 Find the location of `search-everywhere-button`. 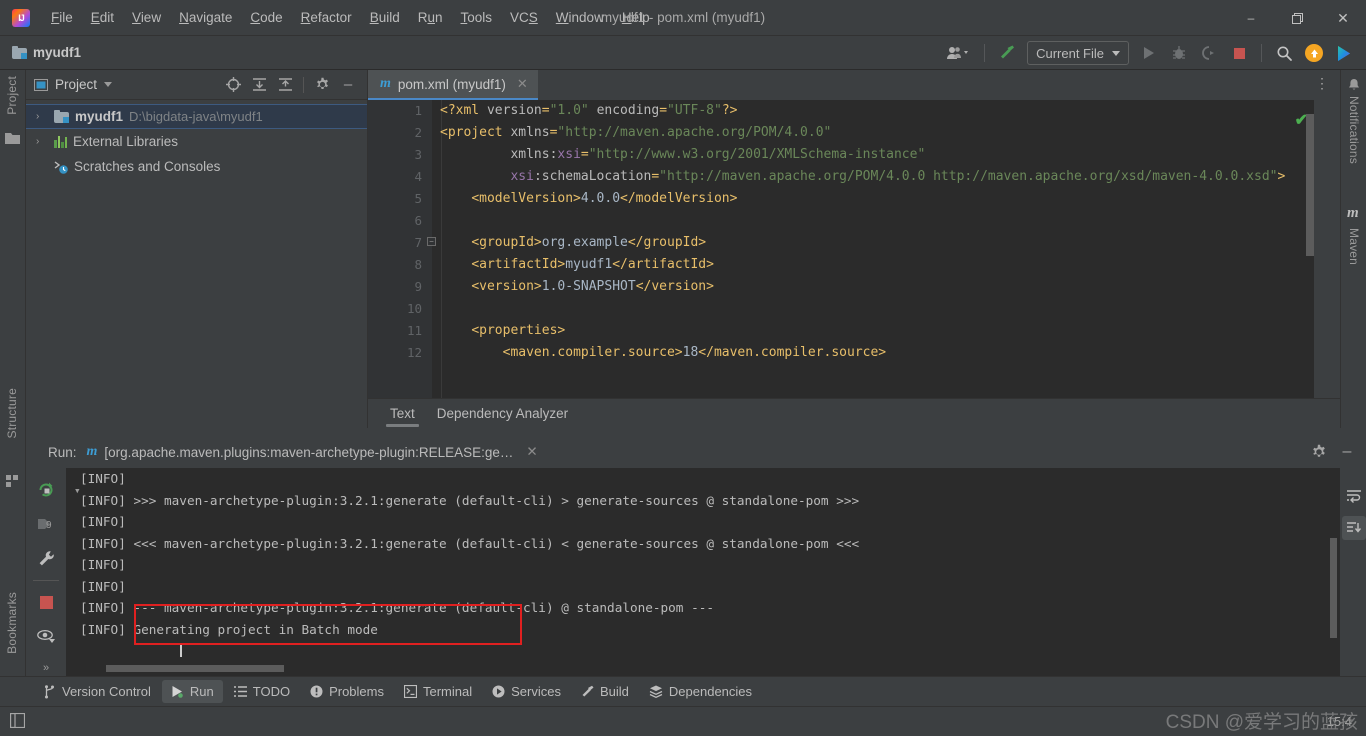

search-everywhere-button is located at coordinates (1284, 53).